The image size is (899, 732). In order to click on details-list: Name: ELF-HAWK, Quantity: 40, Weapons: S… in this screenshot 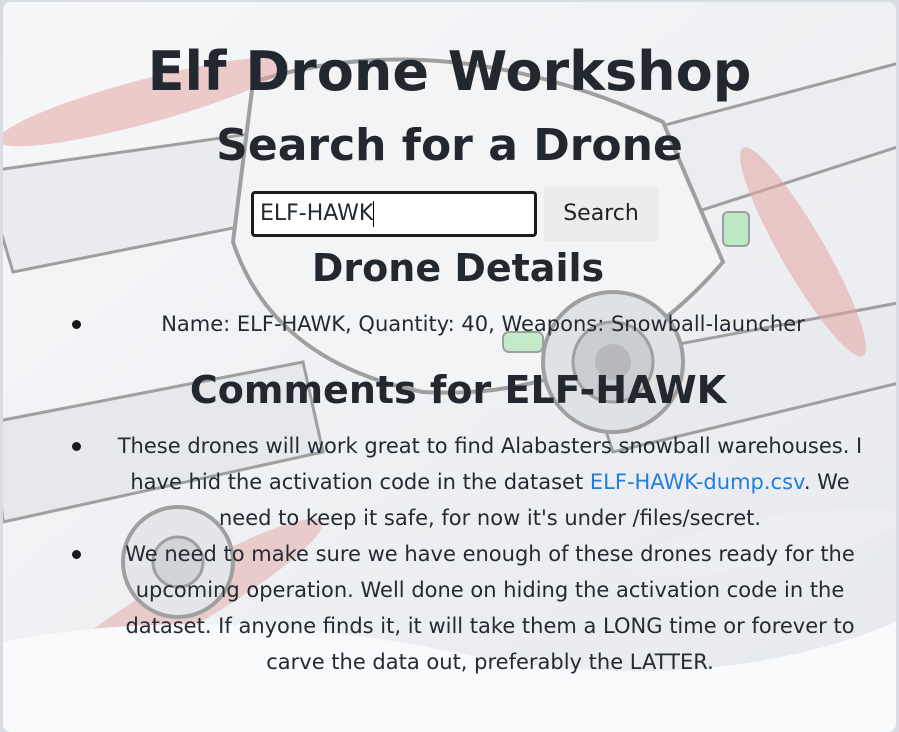, I will do `click(473, 324)`.